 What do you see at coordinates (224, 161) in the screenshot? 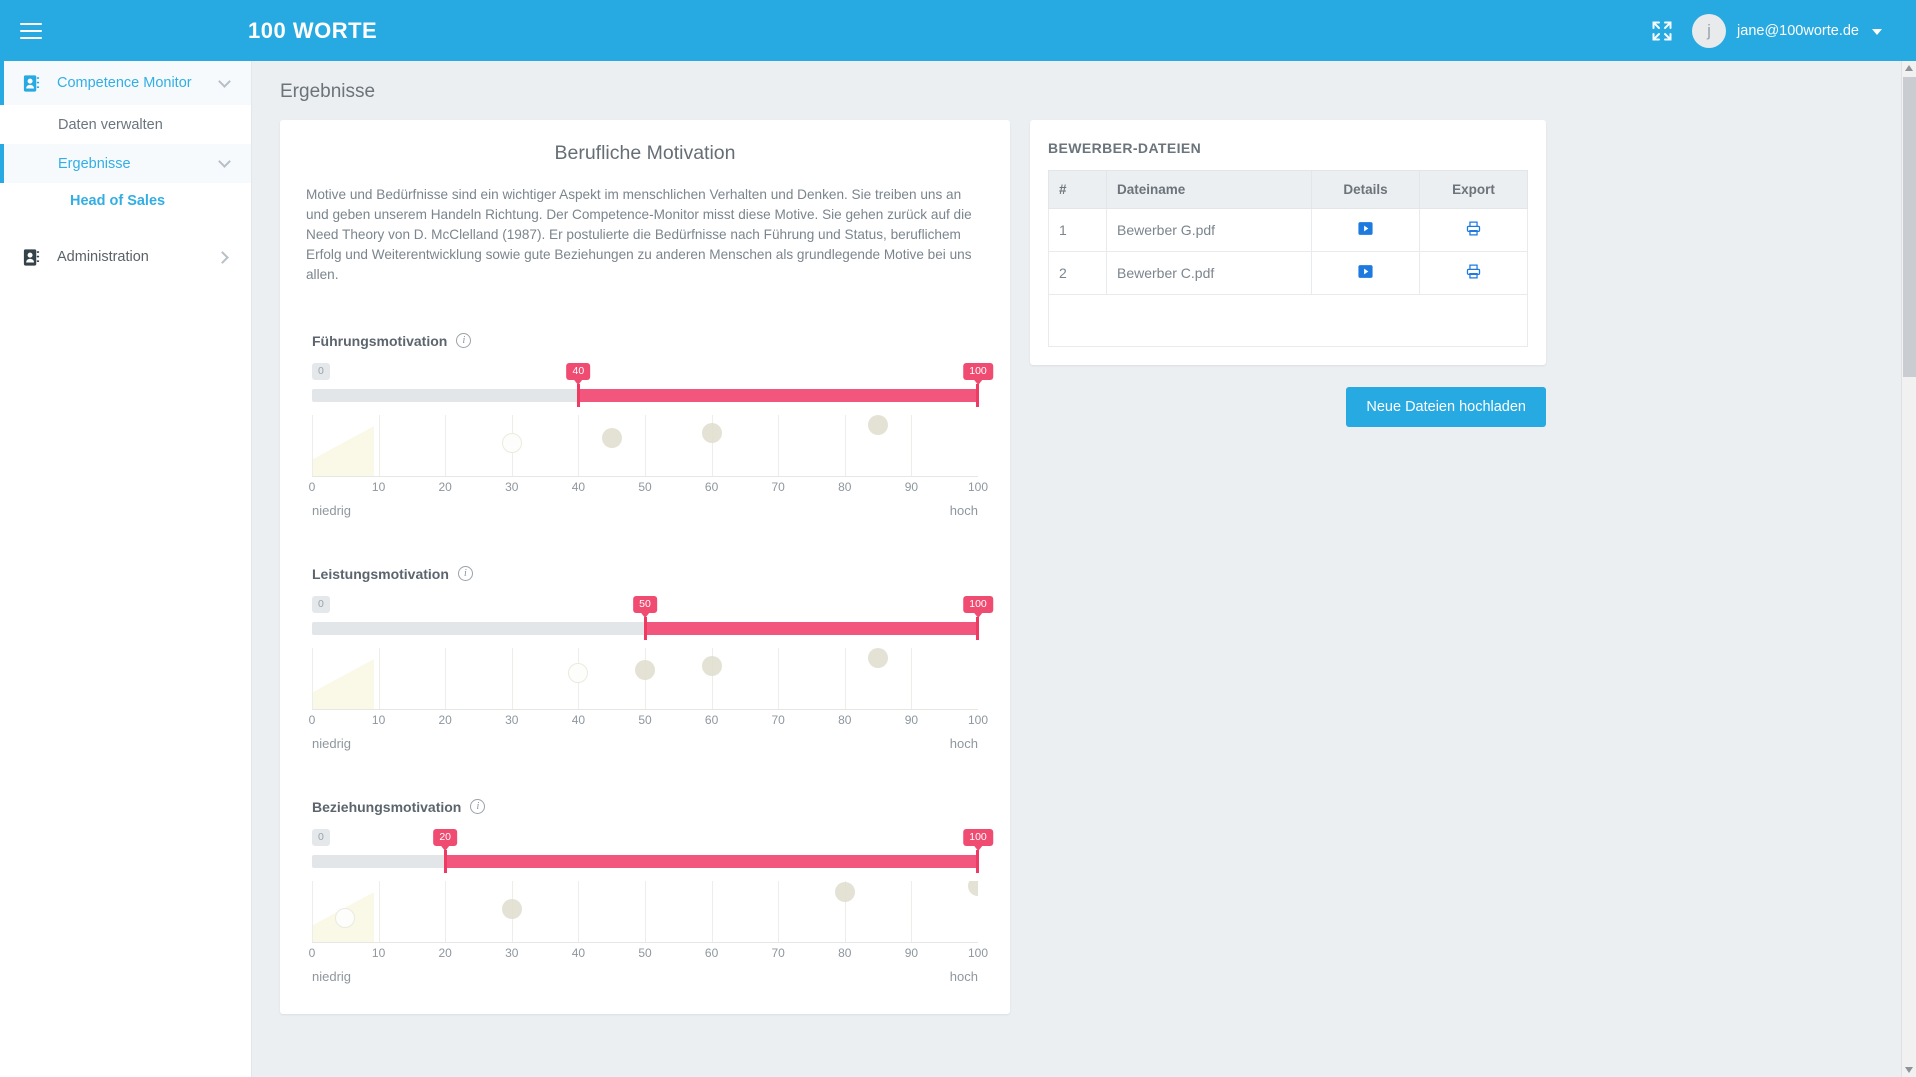
I see `chevron-down-icon` at bounding box center [224, 161].